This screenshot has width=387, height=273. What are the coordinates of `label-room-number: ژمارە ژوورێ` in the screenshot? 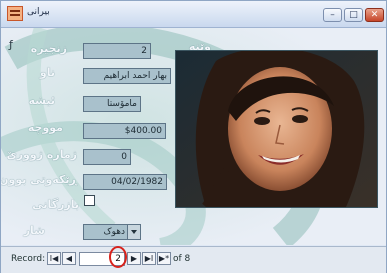 It's located at (41, 154).